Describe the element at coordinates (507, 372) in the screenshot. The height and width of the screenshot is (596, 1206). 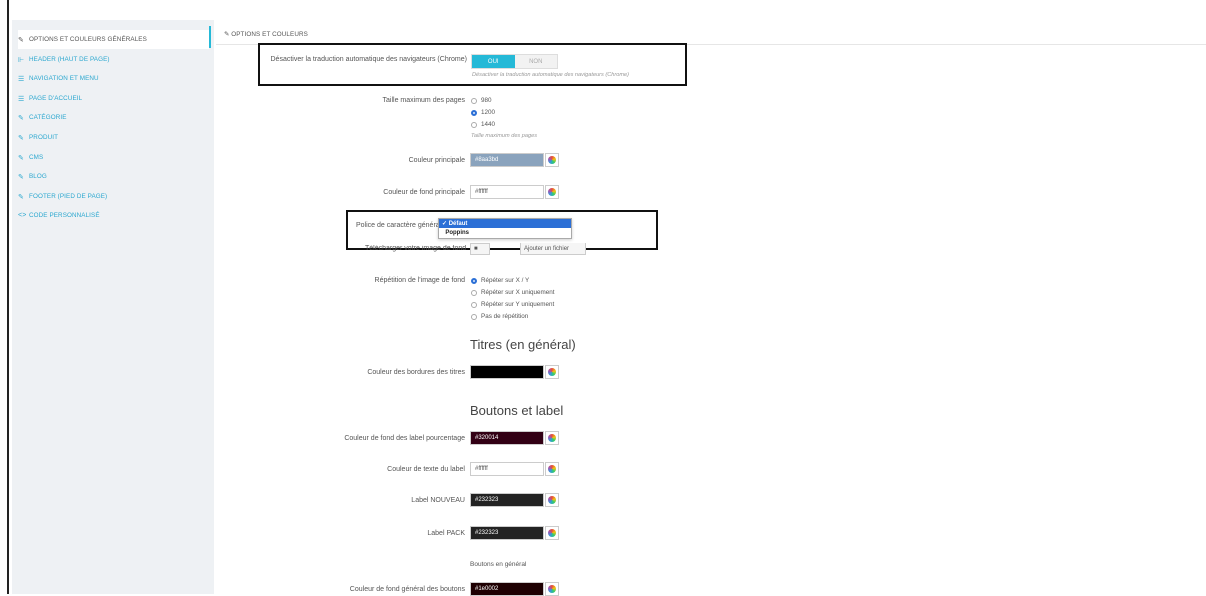
I see `title-border-color-input` at that location.